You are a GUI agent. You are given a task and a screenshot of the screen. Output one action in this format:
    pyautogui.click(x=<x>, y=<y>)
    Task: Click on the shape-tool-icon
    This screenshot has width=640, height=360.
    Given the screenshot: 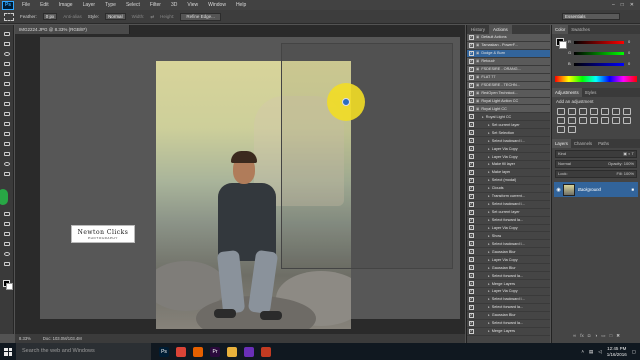 What is the action you would take?
    pyautogui.click(x=7, y=234)
    